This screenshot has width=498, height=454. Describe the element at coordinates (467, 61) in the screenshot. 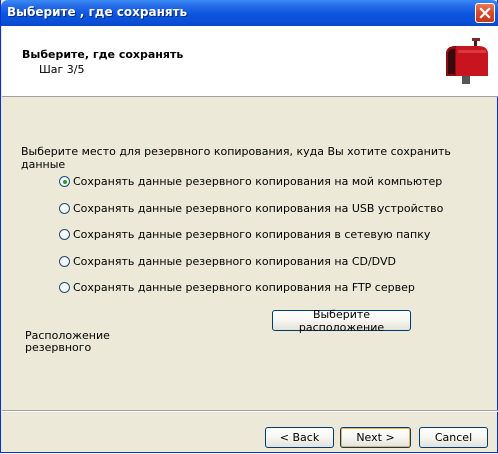

I see `mailbox-icon` at that location.